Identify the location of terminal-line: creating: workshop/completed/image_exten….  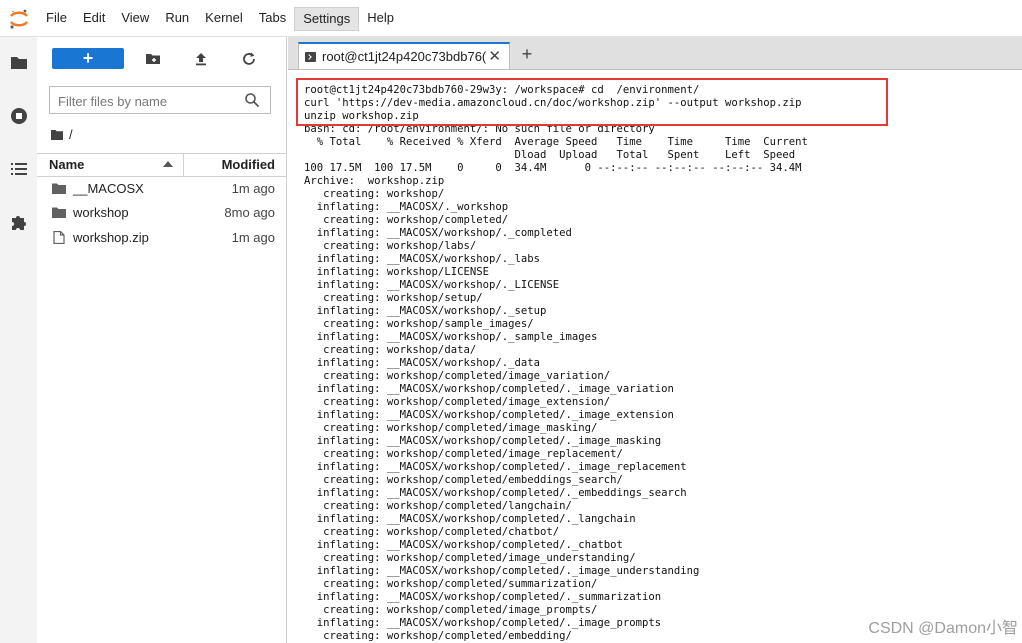
(457, 402).